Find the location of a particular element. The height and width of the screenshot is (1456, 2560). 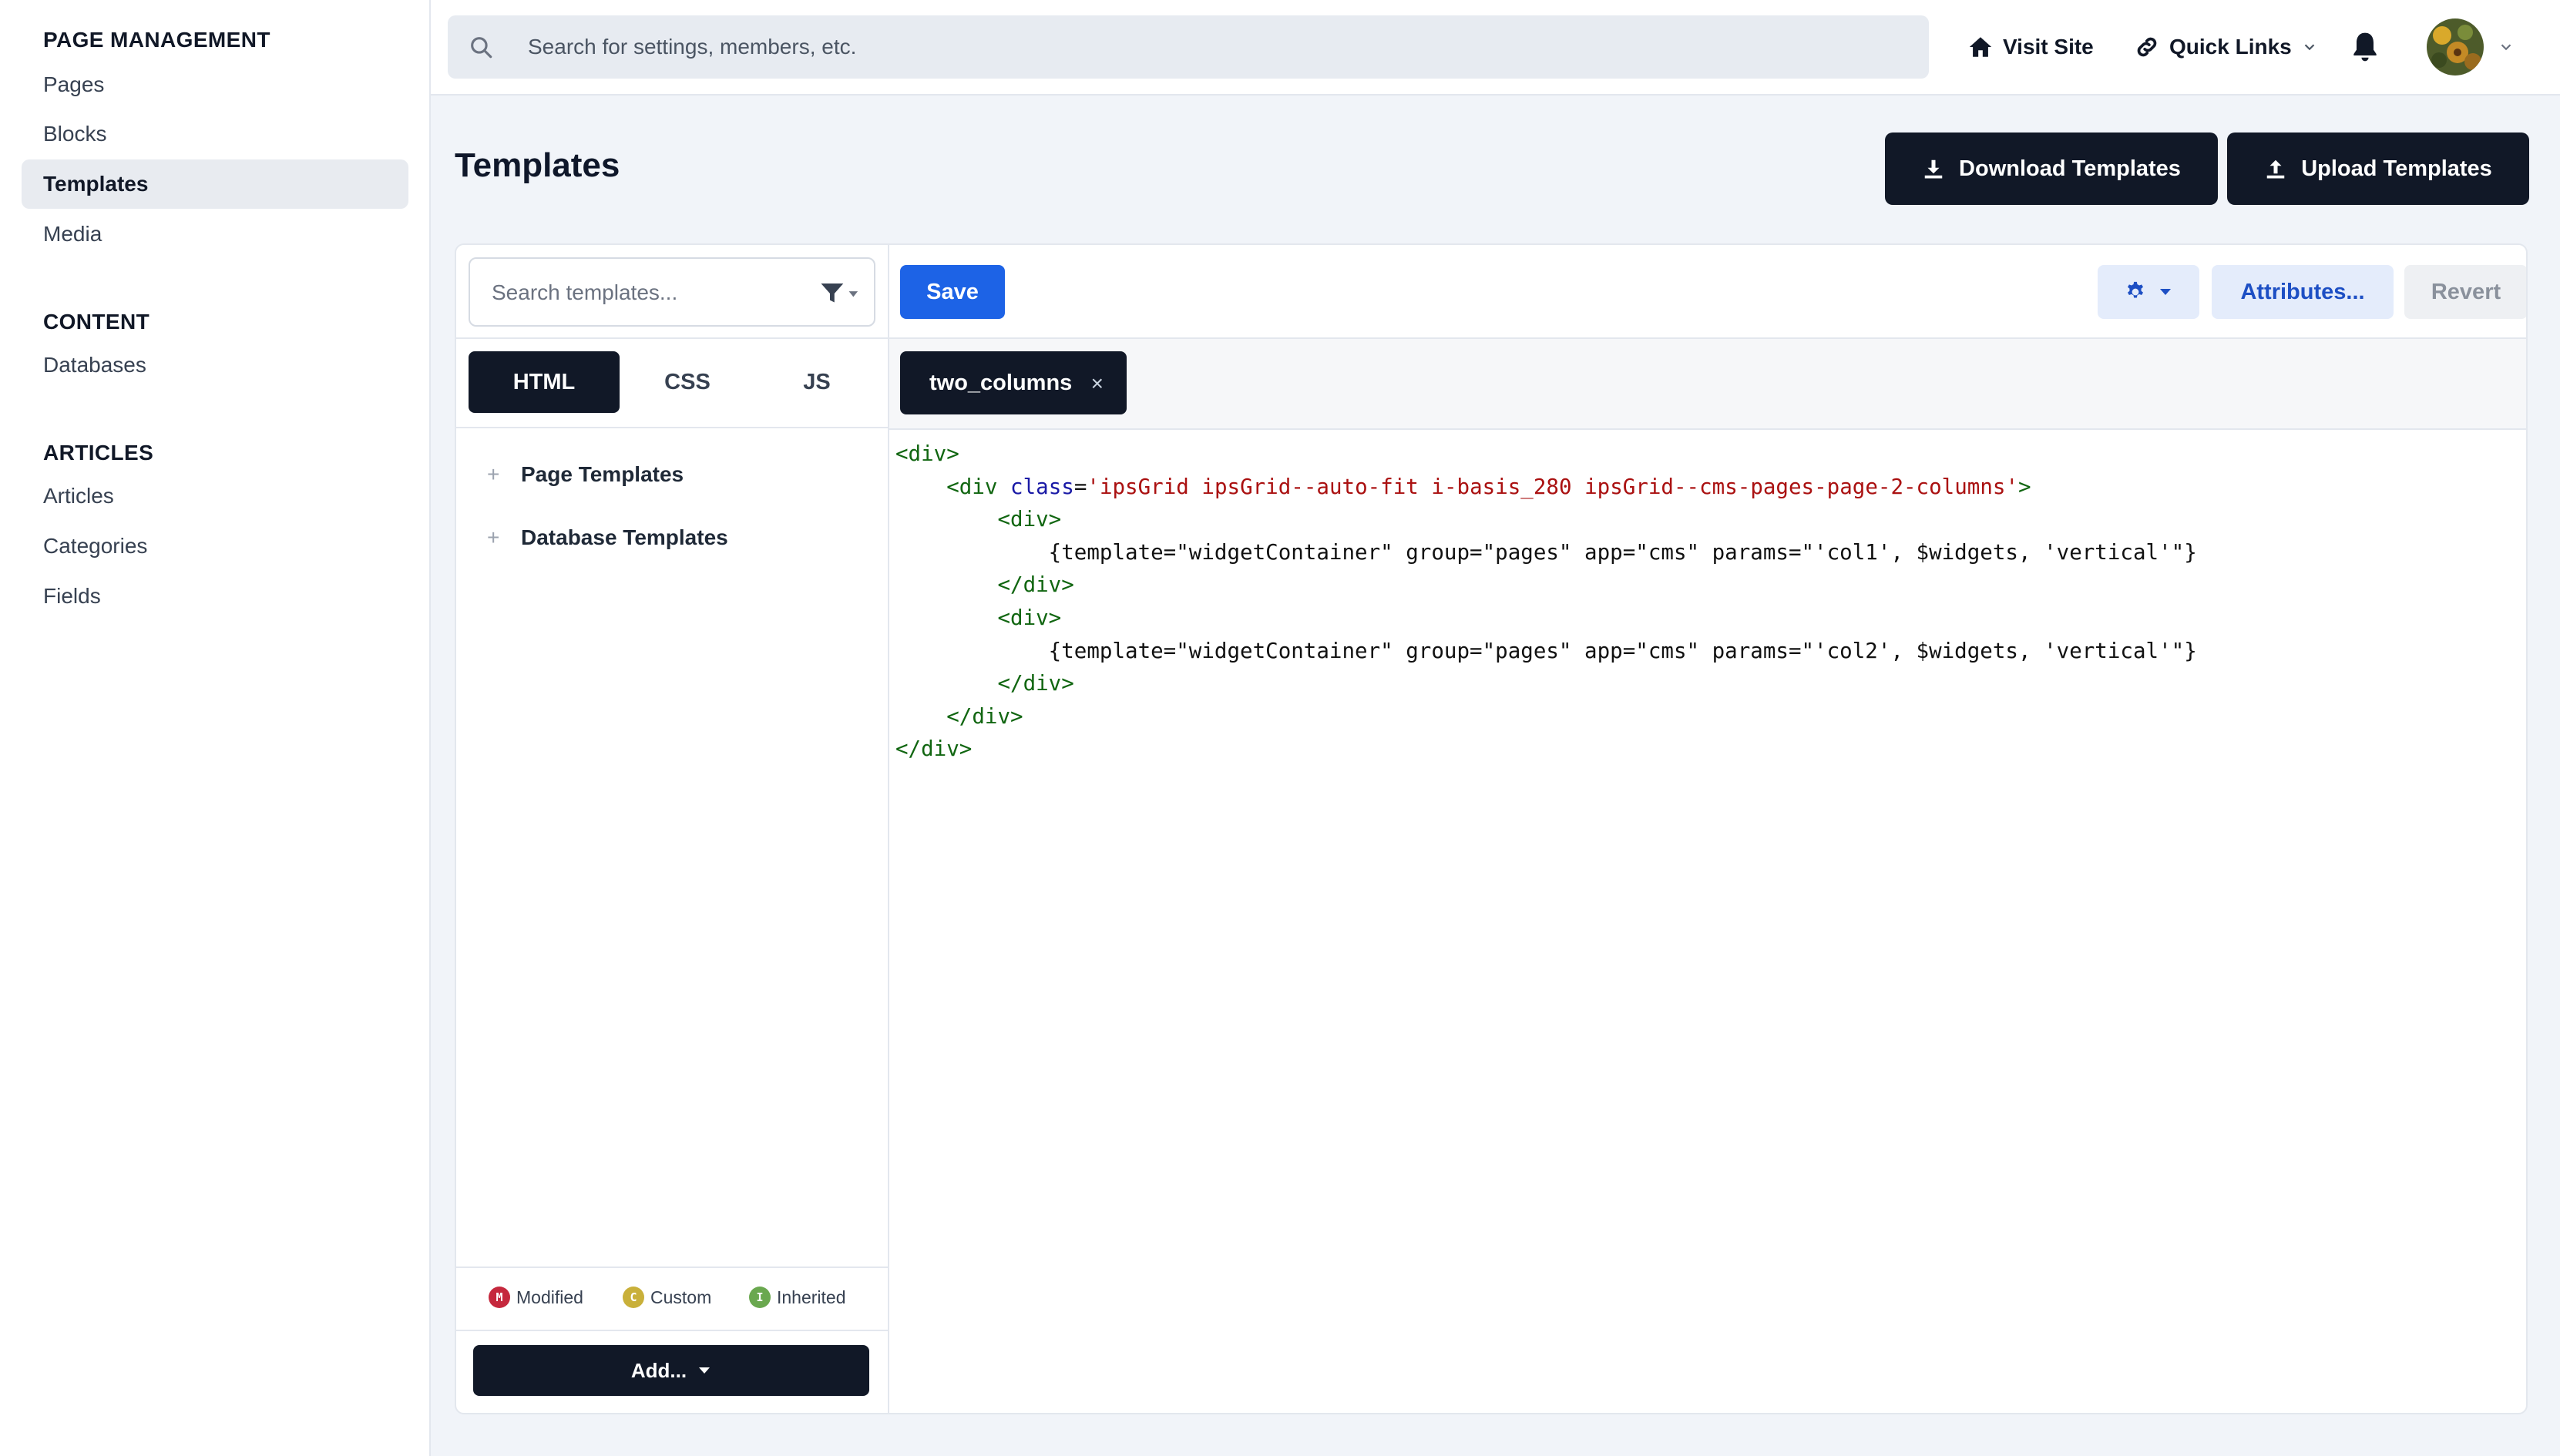

global-search-input: Search for settings, members, etc. is located at coordinates (1188, 47).